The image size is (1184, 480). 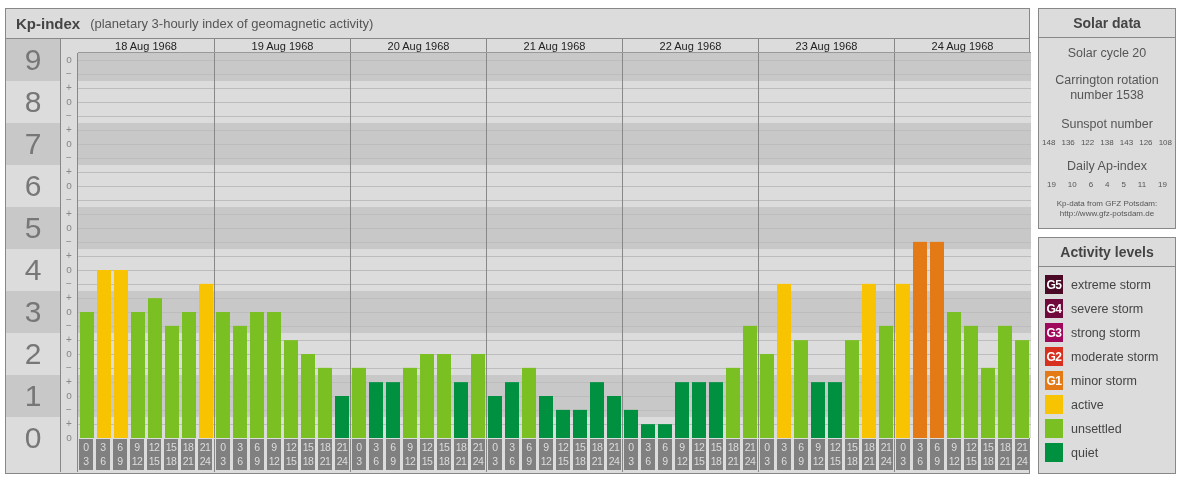 I want to click on level-label: extreme storm, so click(x=1111, y=284).